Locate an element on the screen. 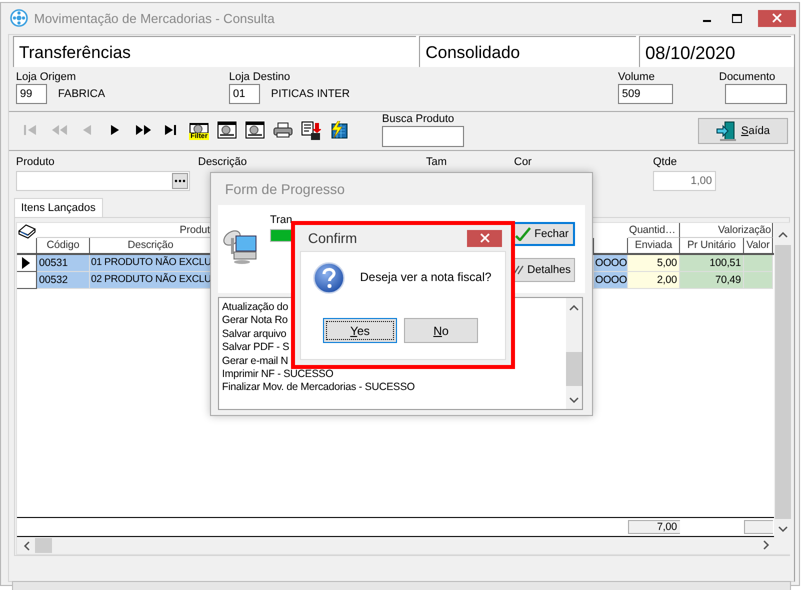 The height and width of the screenshot is (590, 805). table-cell: 5,00 is located at coordinates (654, 263).